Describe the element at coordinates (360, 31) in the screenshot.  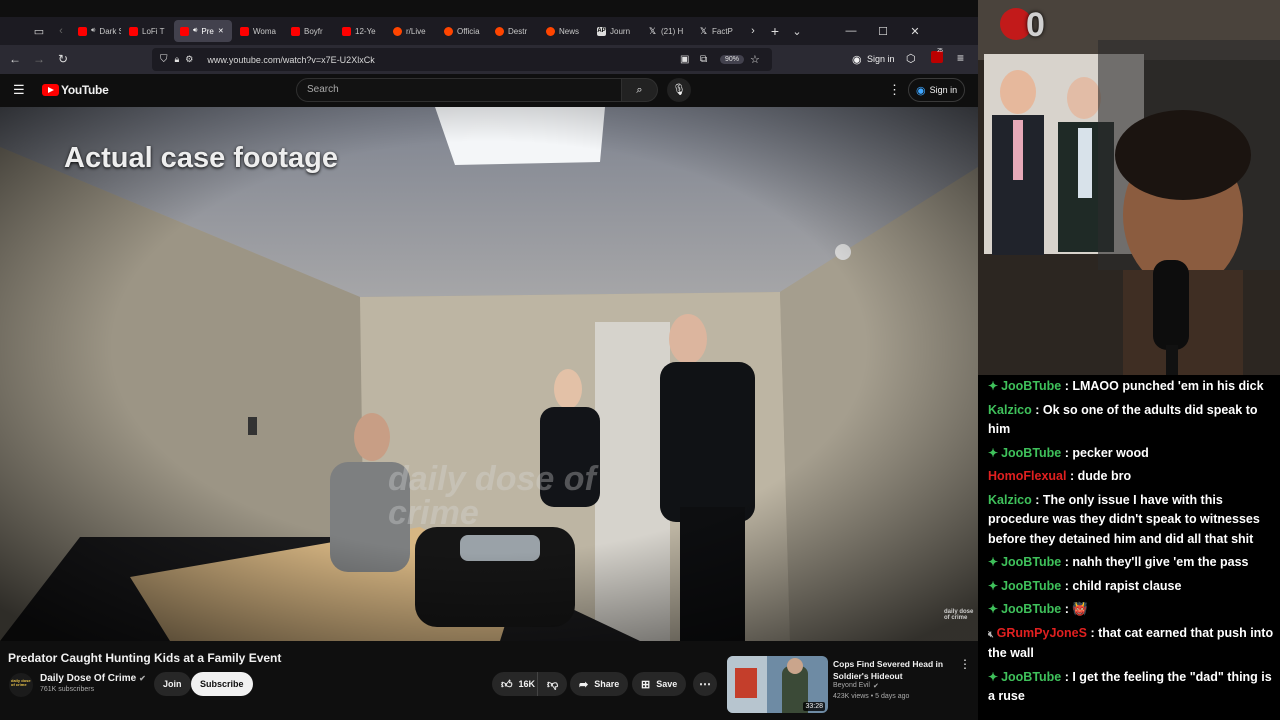
I see `browser-tab: 12-Ye` at that location.